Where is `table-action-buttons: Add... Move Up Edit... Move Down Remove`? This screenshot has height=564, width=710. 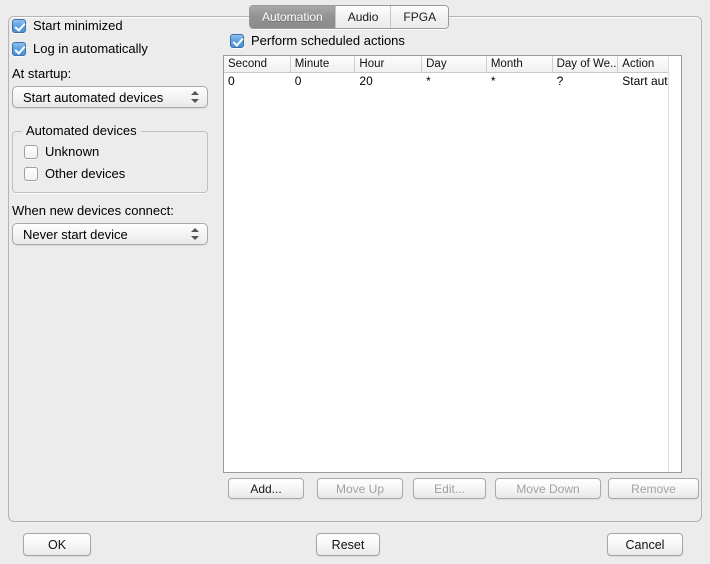
table-action-buttons: Add... Move Up Edit... Move Down Remove is located at coordinates (461, 488).